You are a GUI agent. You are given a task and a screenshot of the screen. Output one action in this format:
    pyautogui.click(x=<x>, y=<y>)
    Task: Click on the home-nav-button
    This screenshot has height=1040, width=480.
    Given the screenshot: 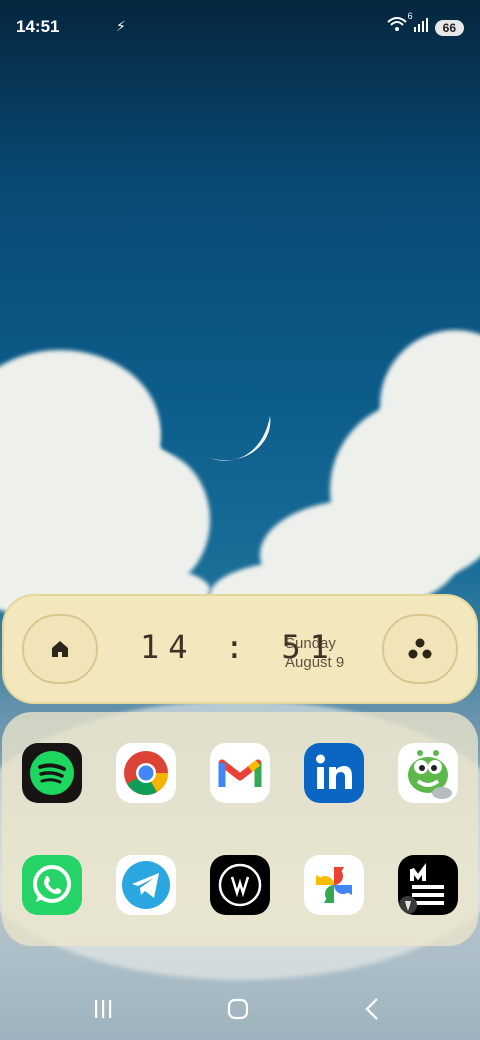 What is the action you would take?
    pyautogui.click(x=238, y=1009)
    